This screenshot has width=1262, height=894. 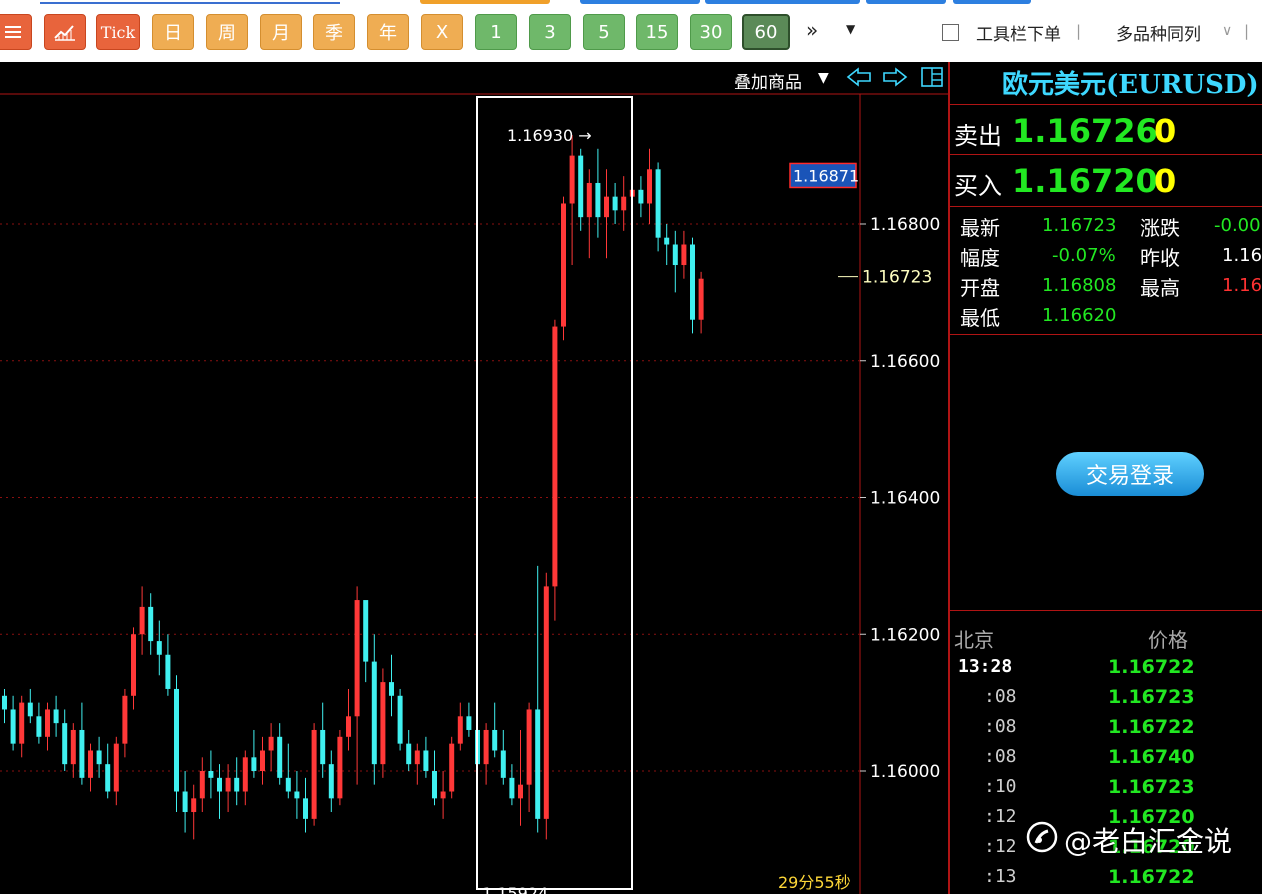 I want to click on buy-price: 1.16720, so click(x=1085, y=181).